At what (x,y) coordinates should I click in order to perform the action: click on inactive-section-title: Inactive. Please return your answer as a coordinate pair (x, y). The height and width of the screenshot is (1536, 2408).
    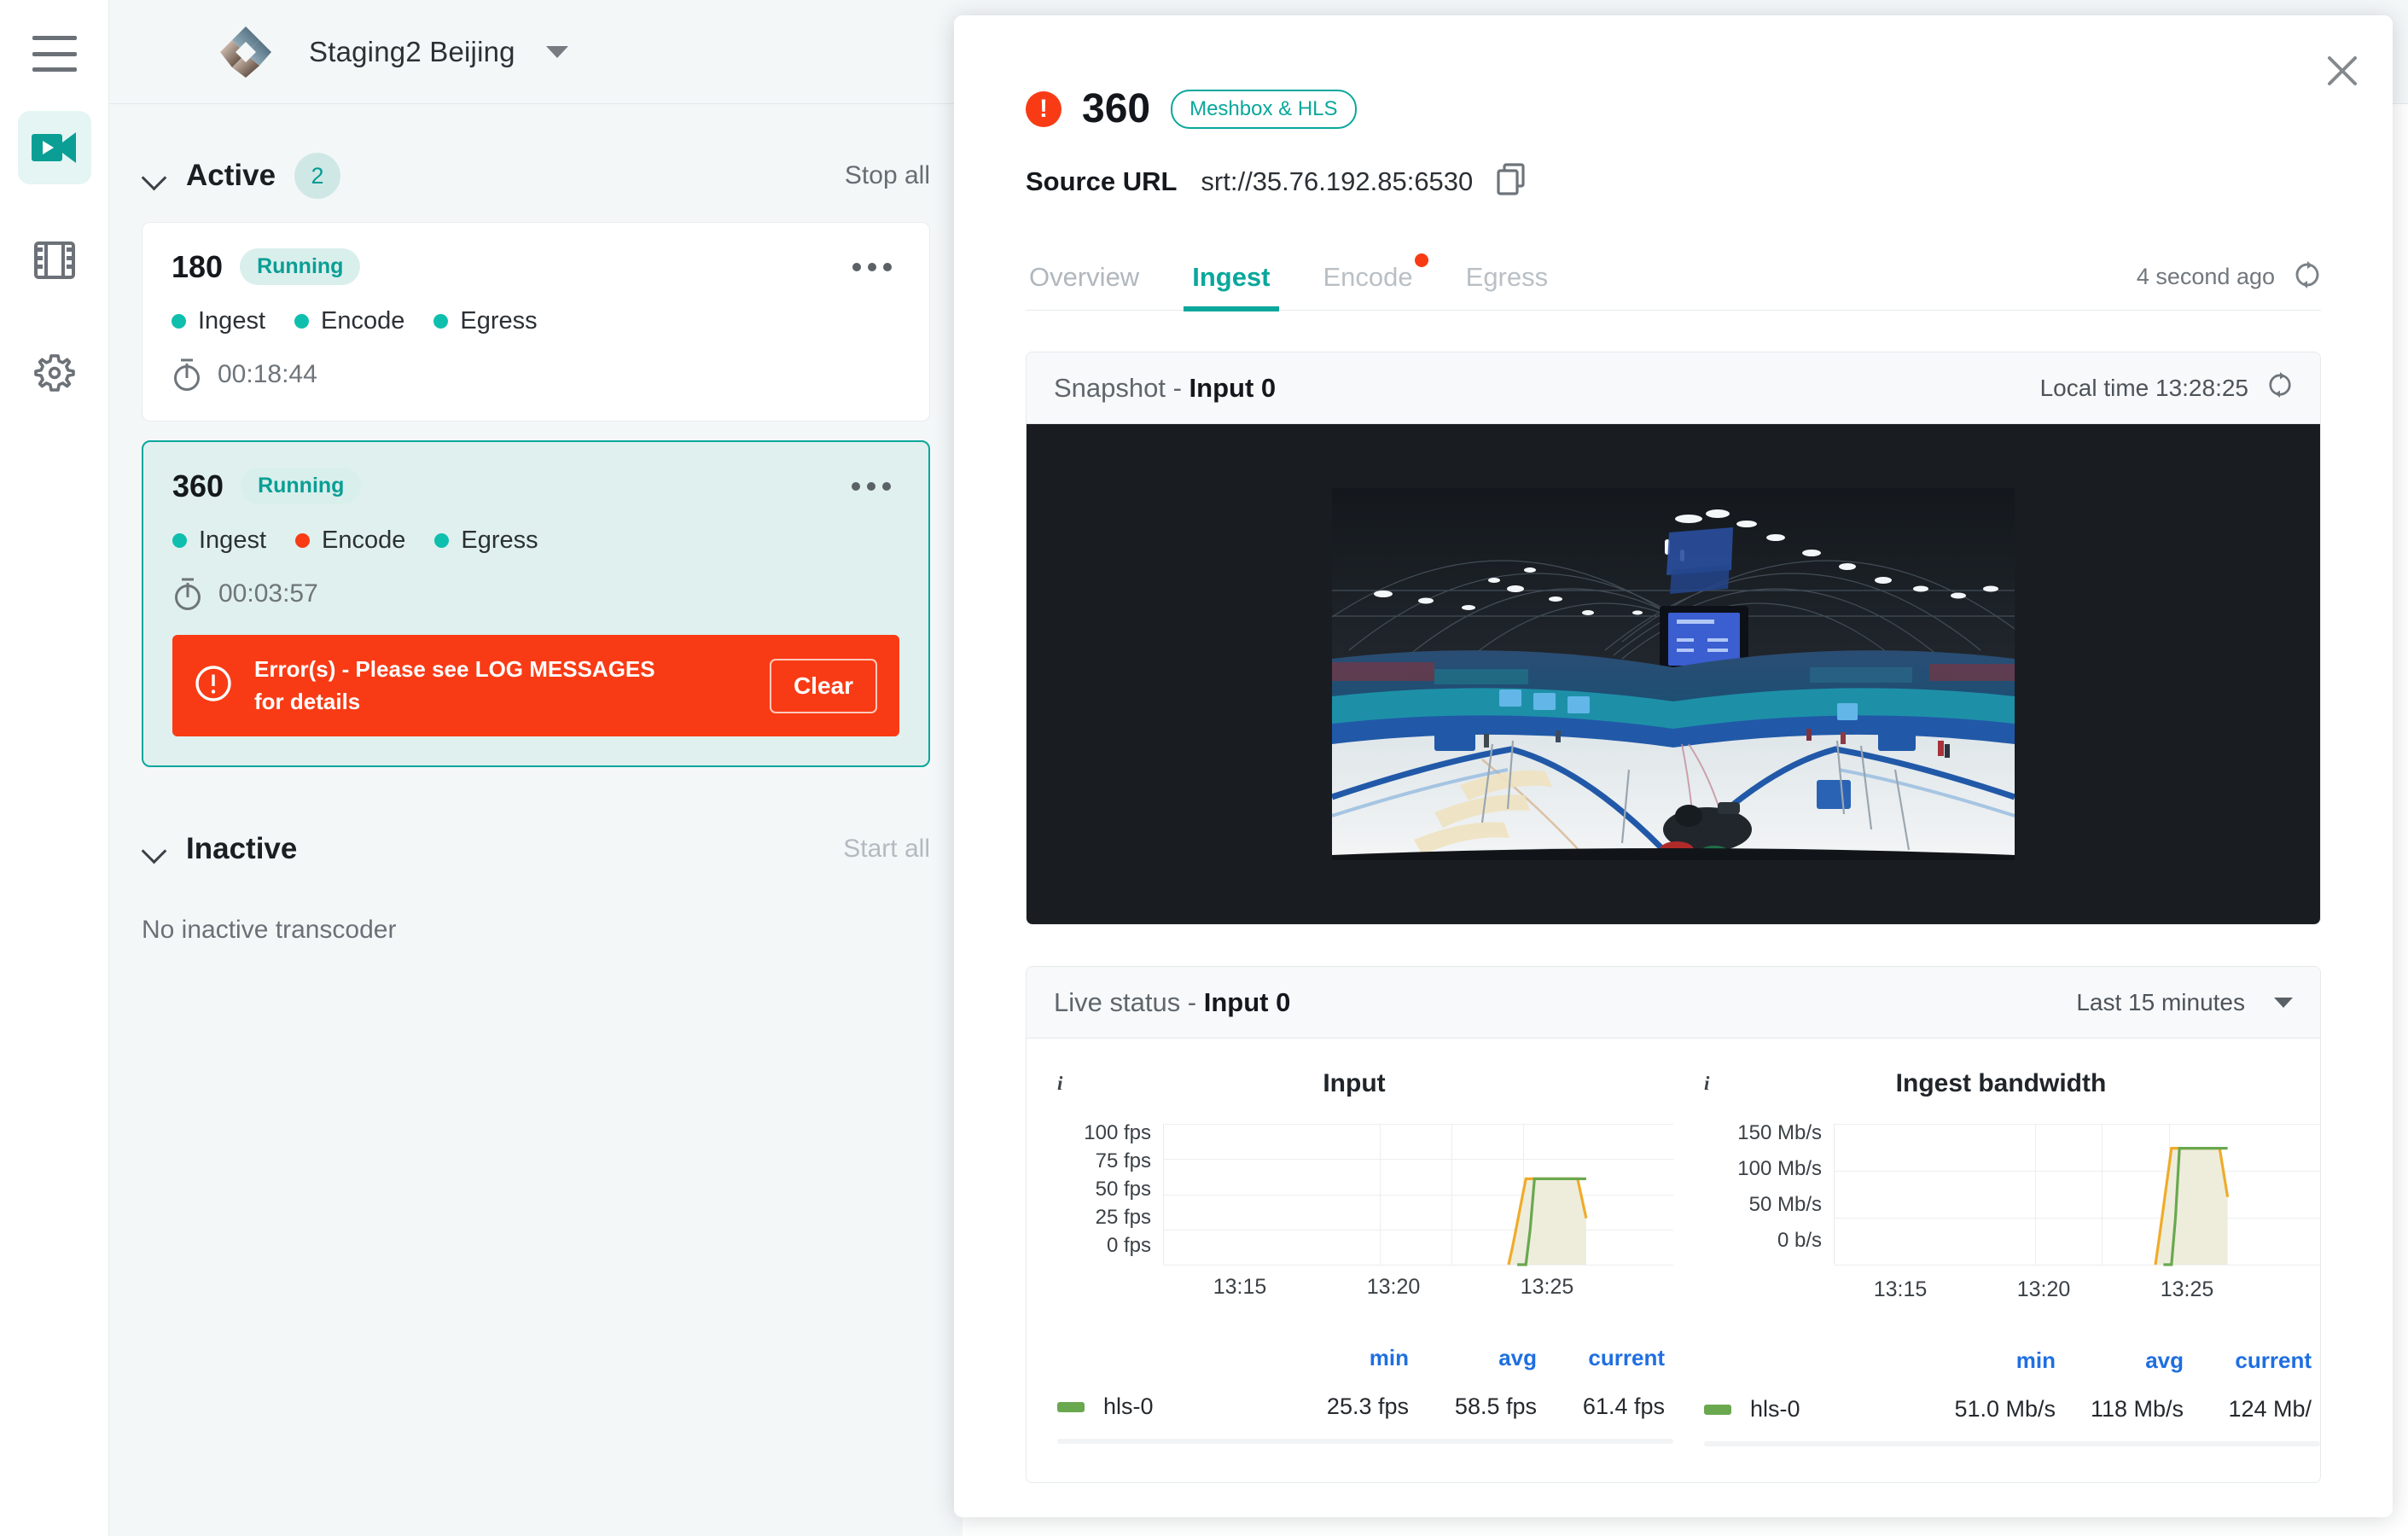
    Looking at the image, I should click on (242, 849).